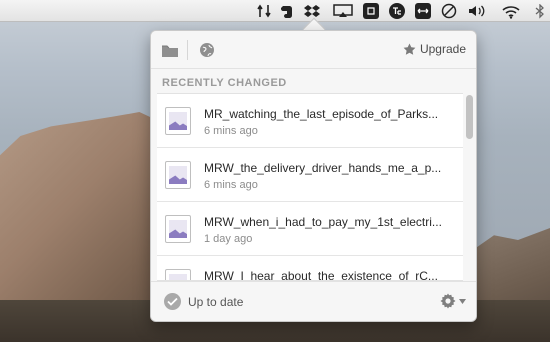  Describe the element at coordinates (409, 49) in the screenshot. I see `star-icon` at that location.